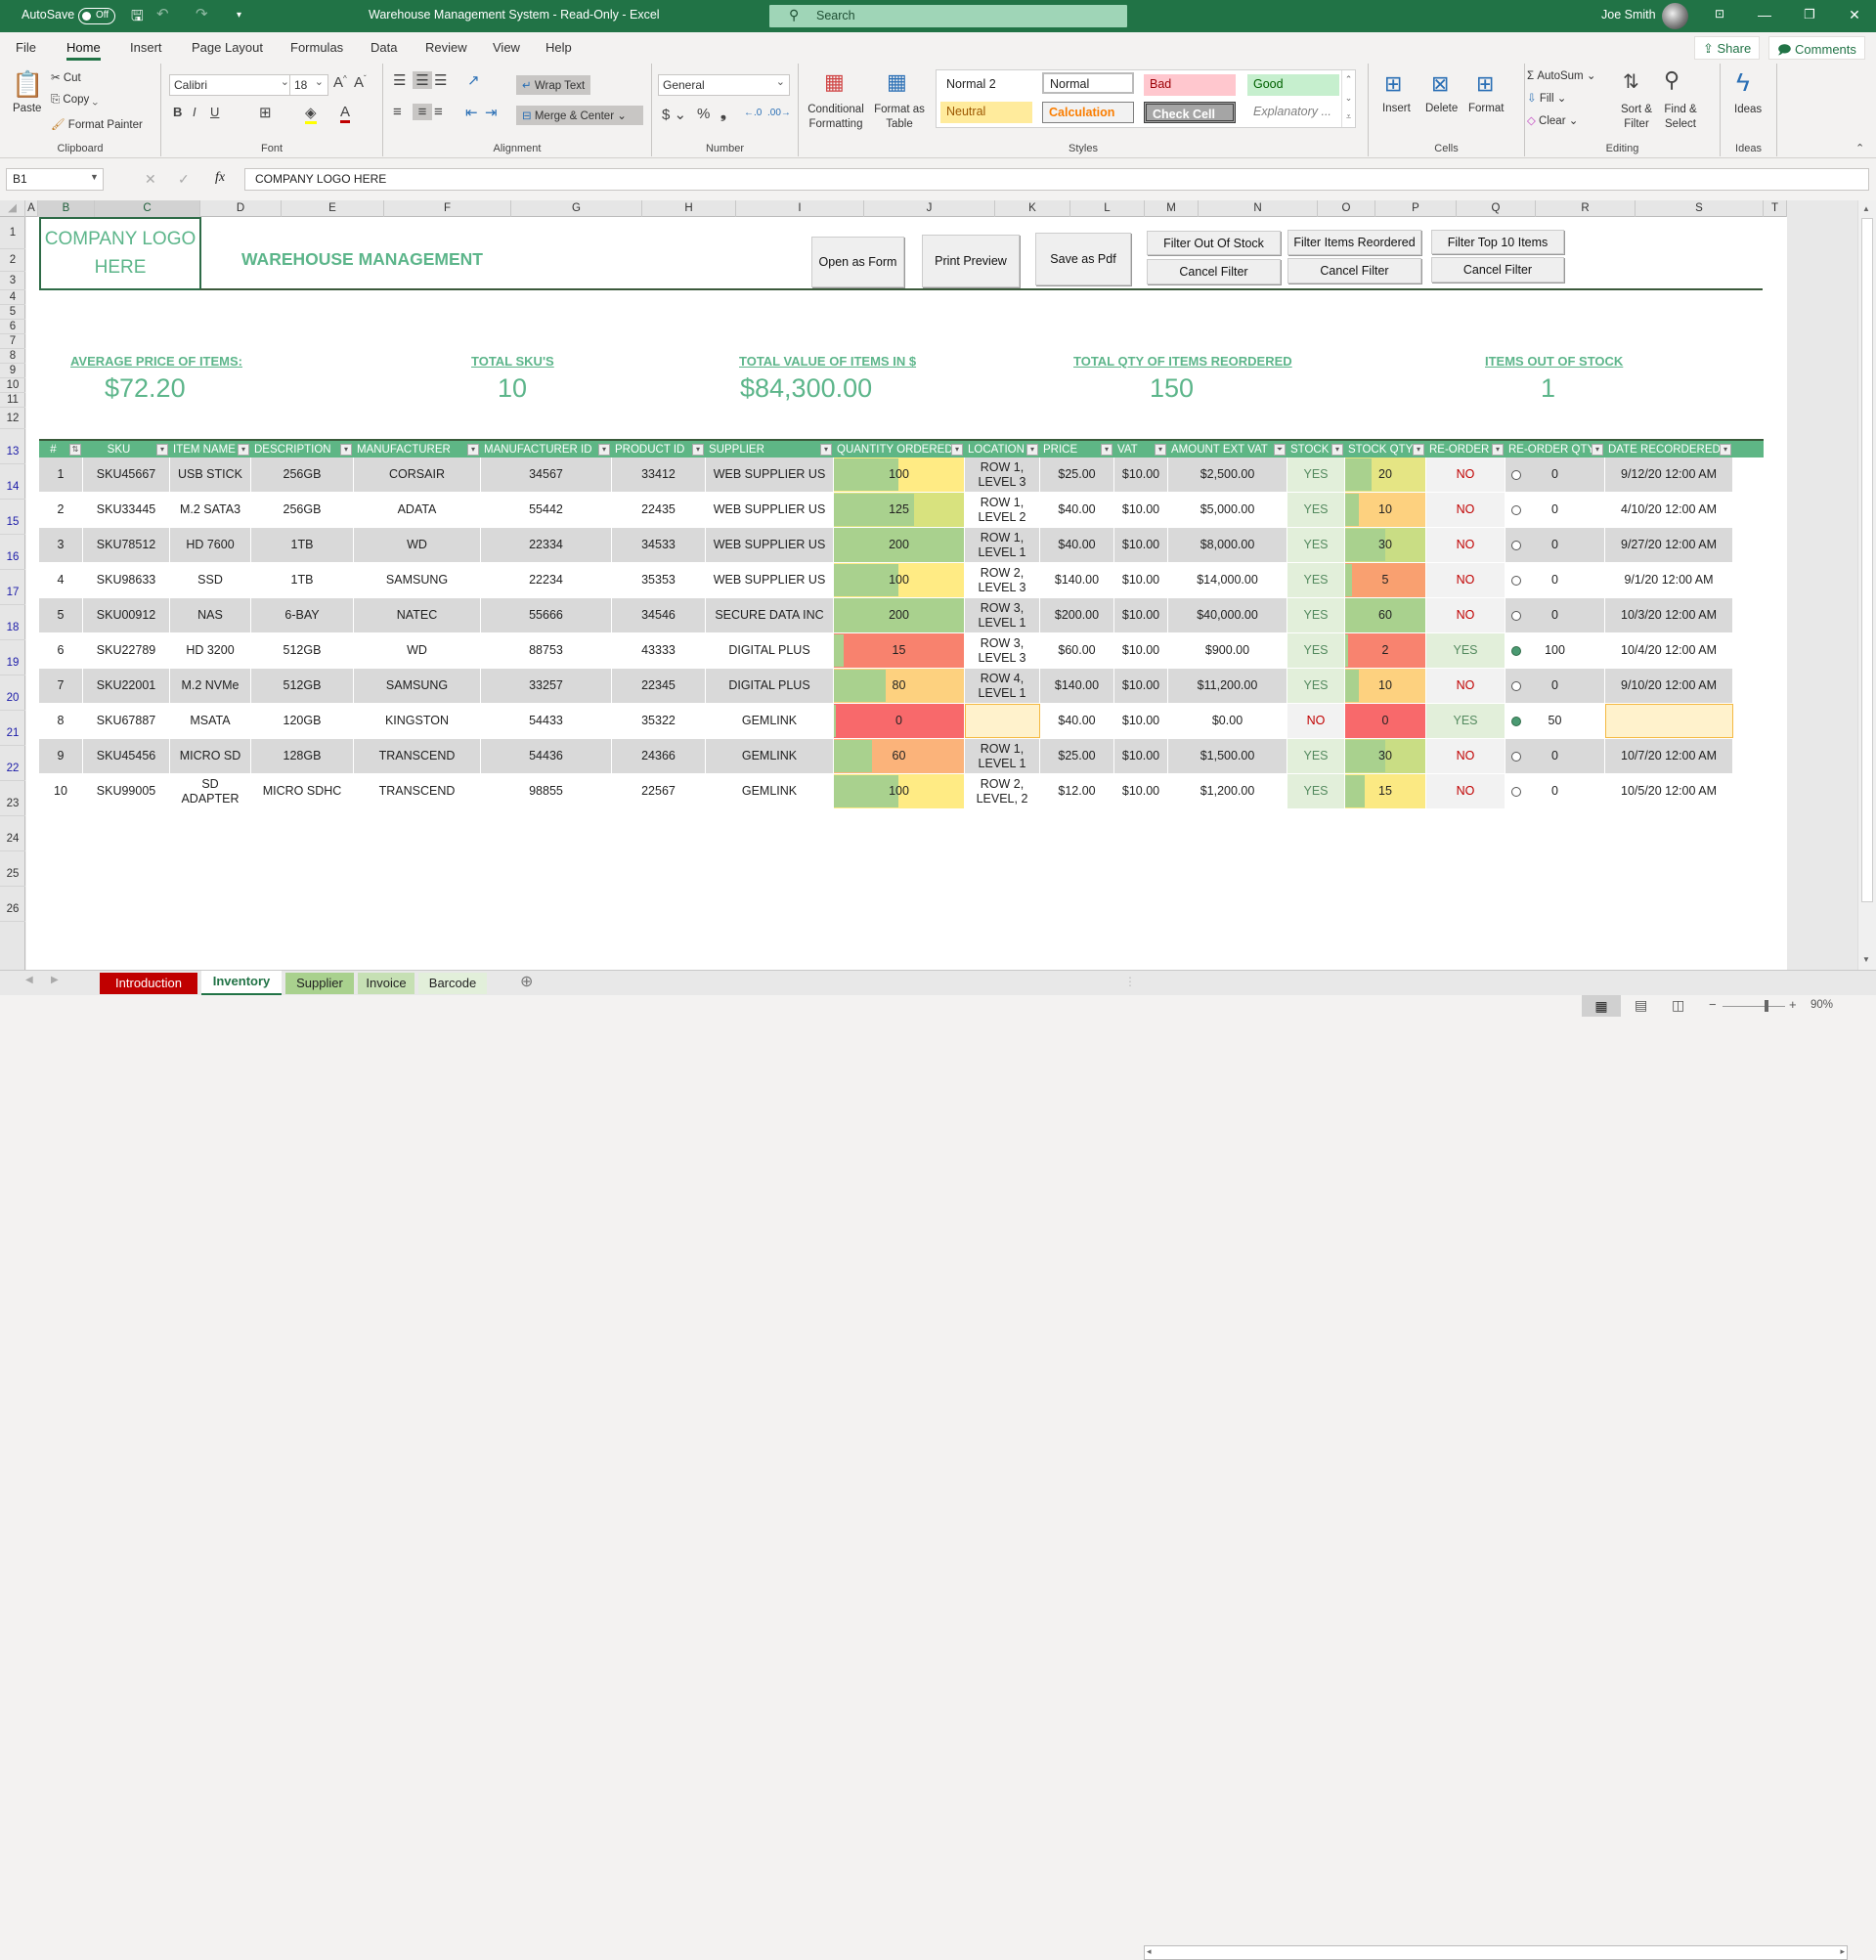  I want to click on cut-button: ✂ Cut, so click(66, 77).